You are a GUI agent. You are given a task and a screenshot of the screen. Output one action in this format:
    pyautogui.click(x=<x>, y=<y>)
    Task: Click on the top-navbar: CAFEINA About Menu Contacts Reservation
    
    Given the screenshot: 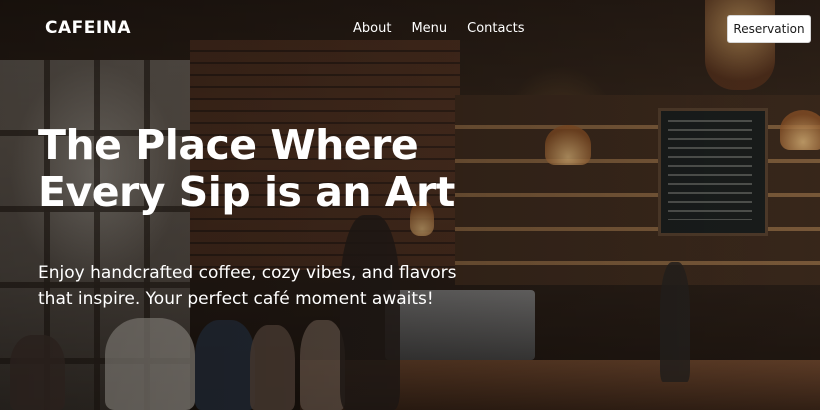 What is the action you would take?
    pyautogui.click(x=410, y=29)
    